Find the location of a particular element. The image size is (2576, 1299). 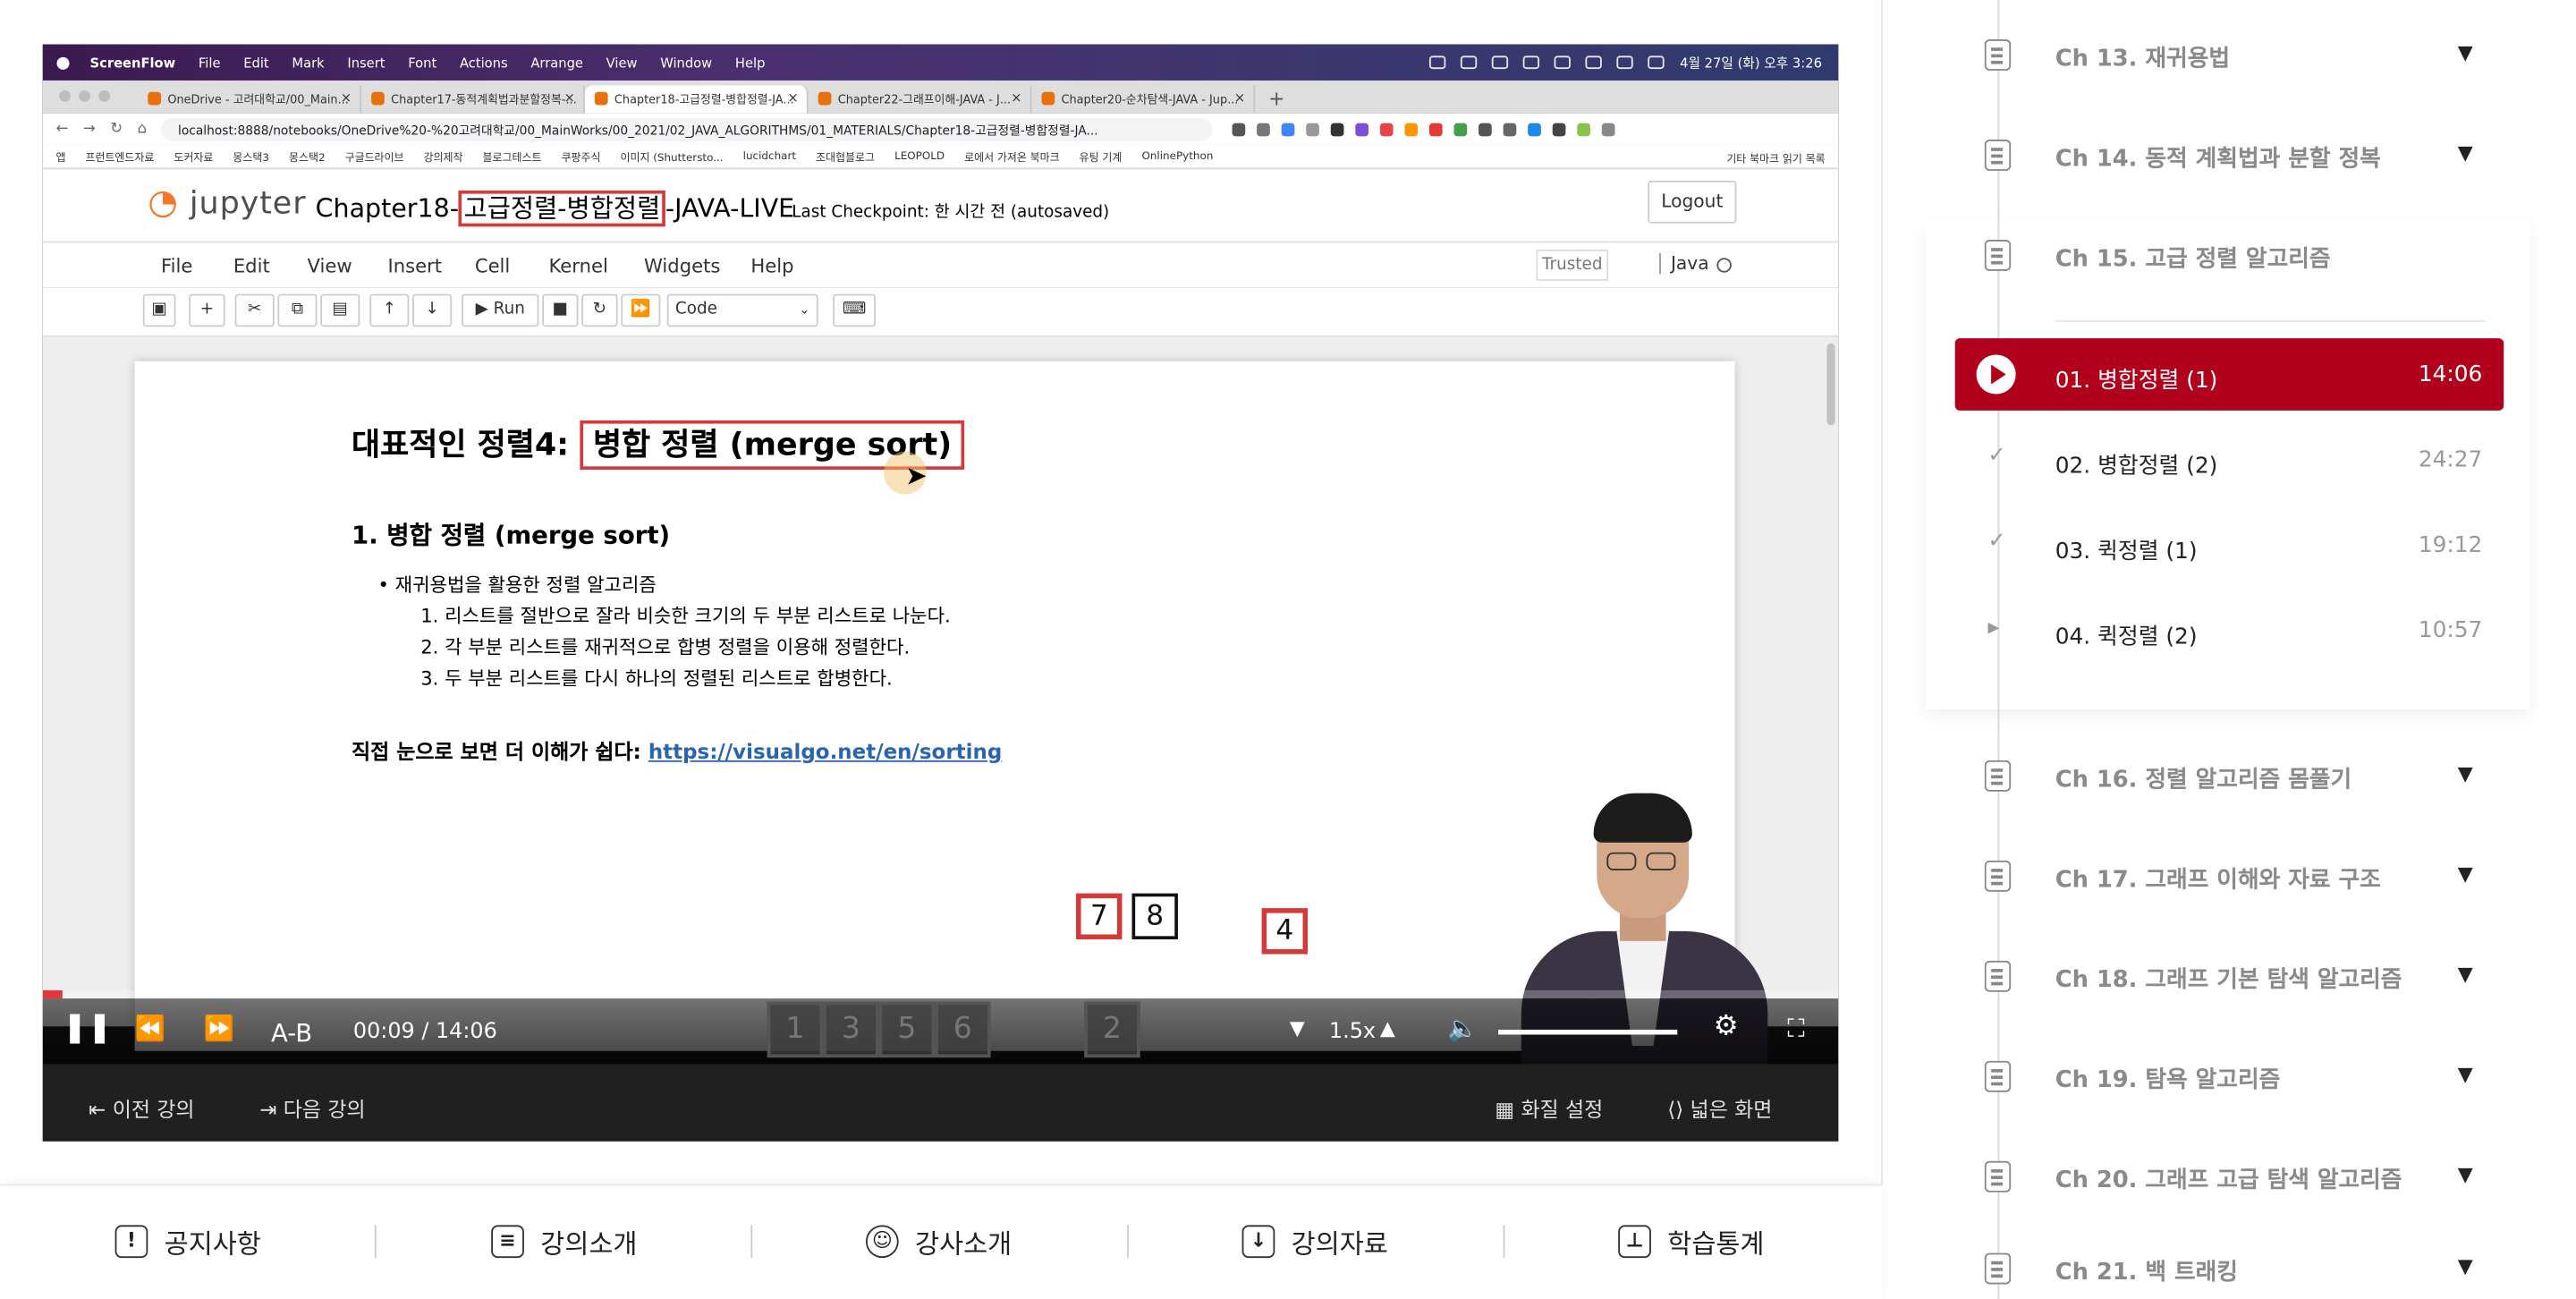

video-progress-bar is located at coordinates (940, 994).